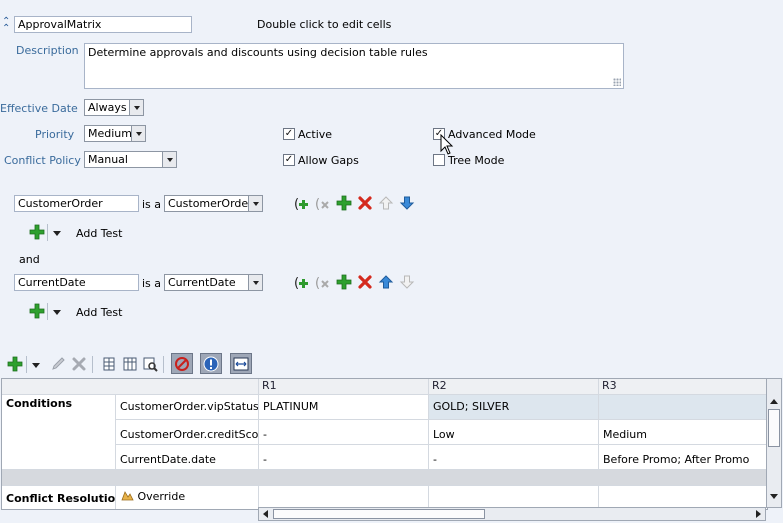 Image resolution: width=783 pixels, height=523 pixels. I want to click on allow-gaps-label: Allow Gaps, so click(328, 160).